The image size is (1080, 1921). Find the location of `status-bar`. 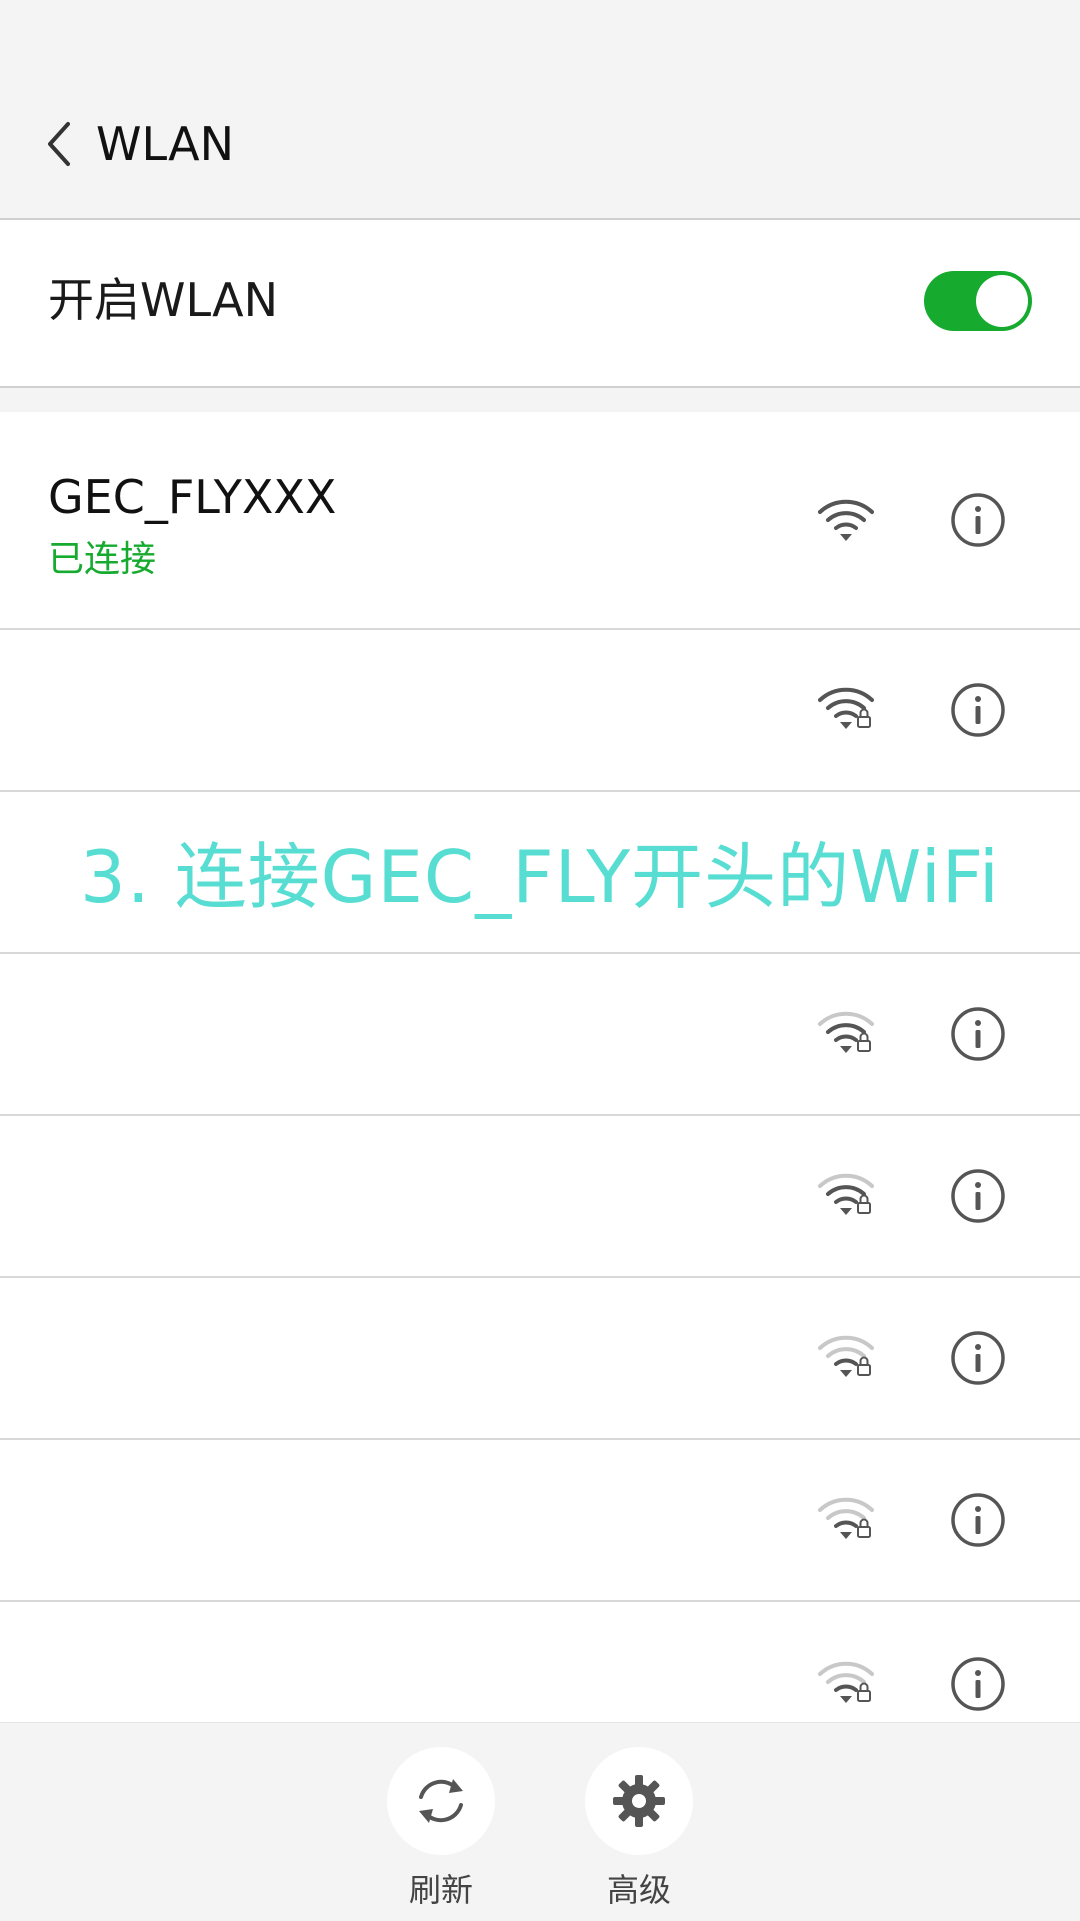

status-bar is located at coordinates (540, 35).